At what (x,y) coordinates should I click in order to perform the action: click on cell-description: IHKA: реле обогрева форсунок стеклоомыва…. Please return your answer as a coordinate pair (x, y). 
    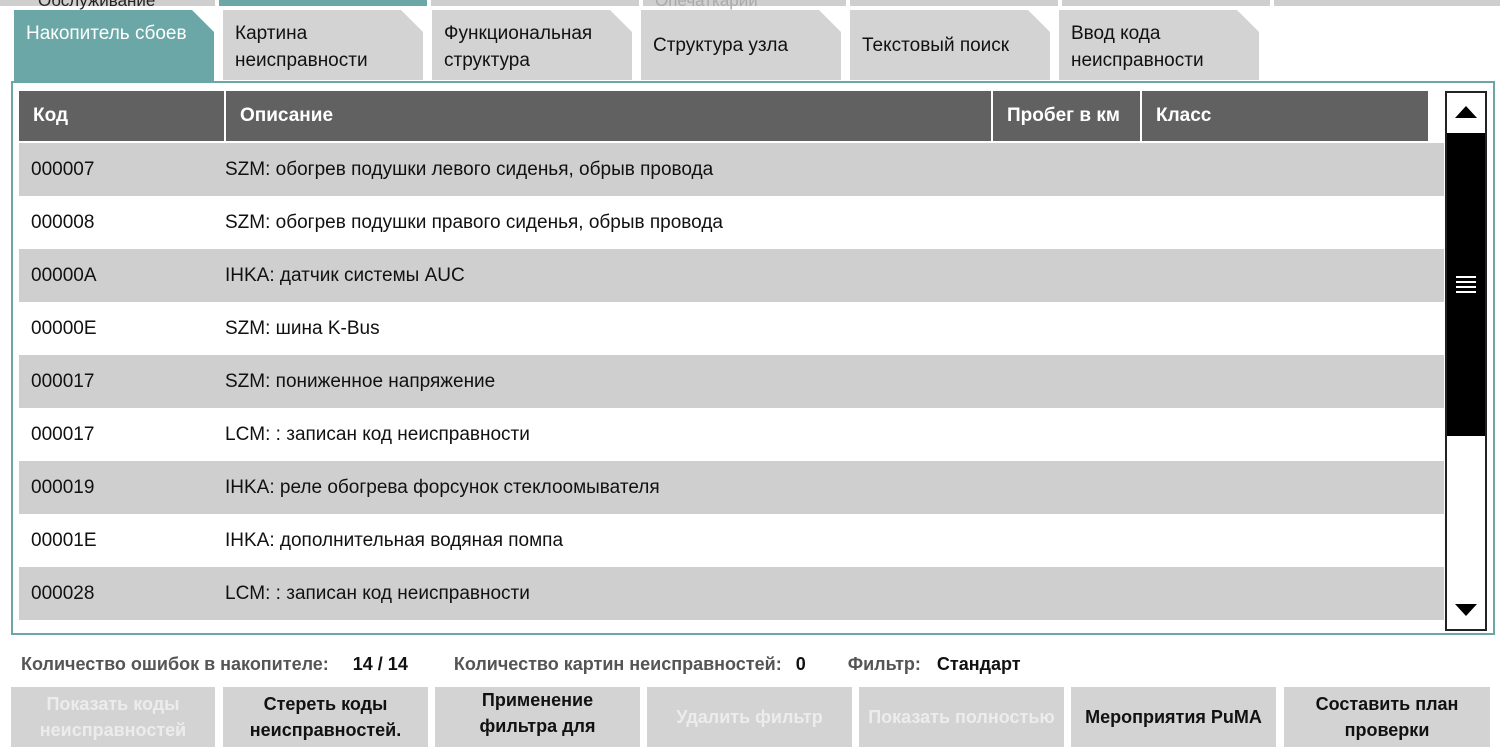
    Looking at the image, I should click on (442, 487).